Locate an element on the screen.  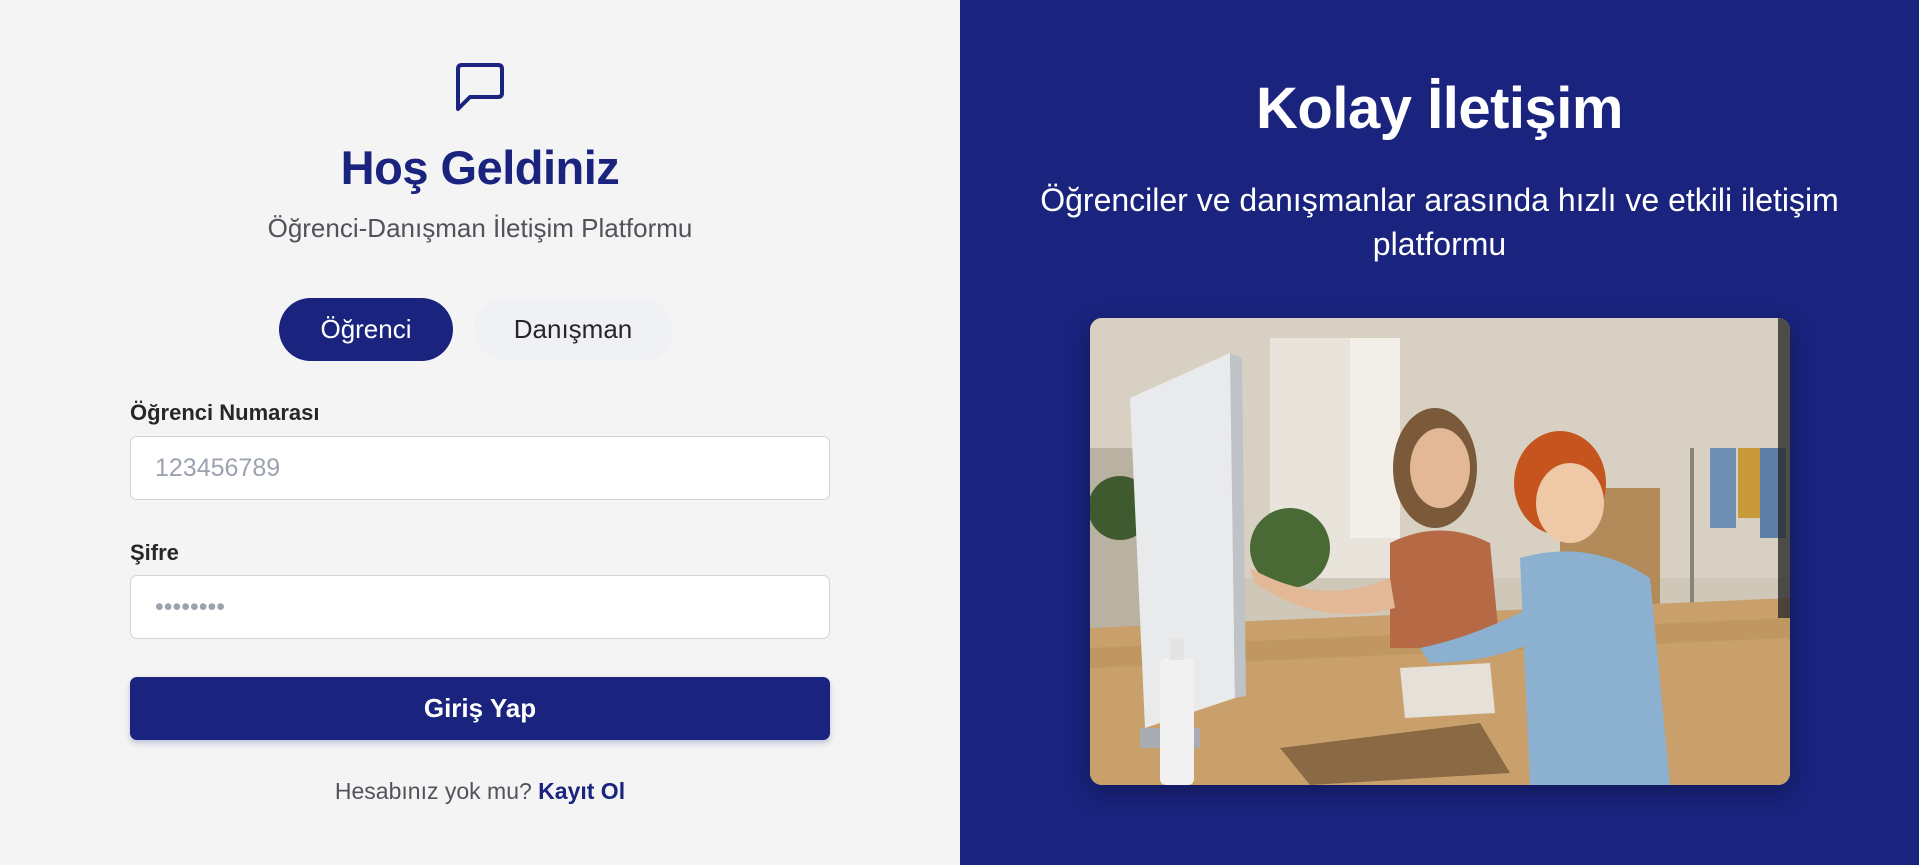
role-advisor-button: Danışman is located at coordinates (573, 329).